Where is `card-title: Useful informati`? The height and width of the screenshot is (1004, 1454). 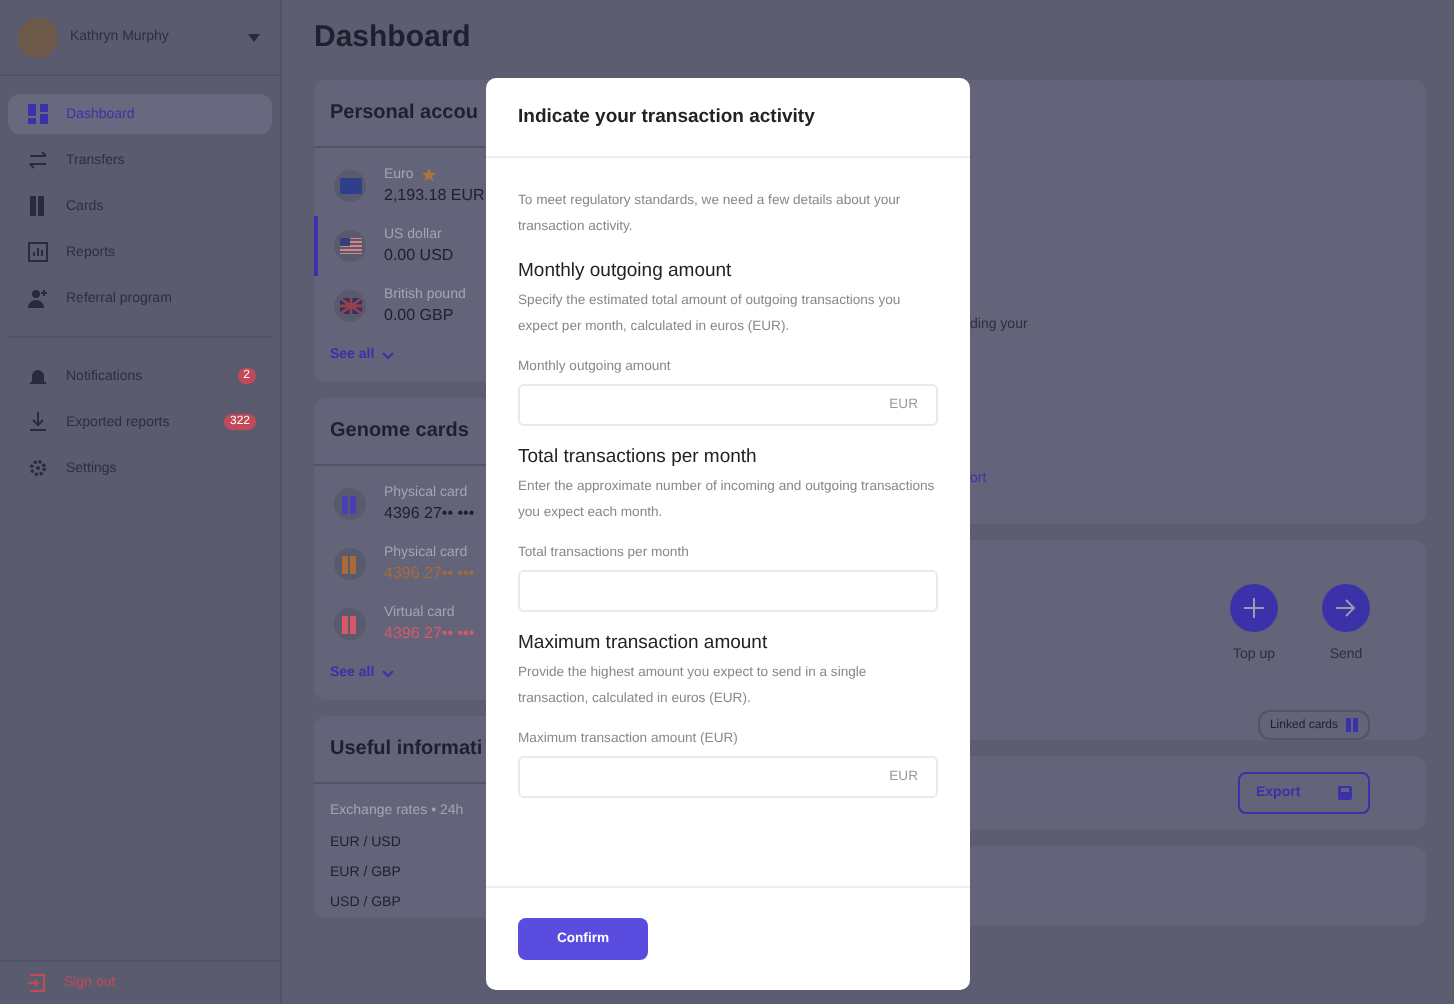 card-title: Useful informati is located at coordinates (406, 749).